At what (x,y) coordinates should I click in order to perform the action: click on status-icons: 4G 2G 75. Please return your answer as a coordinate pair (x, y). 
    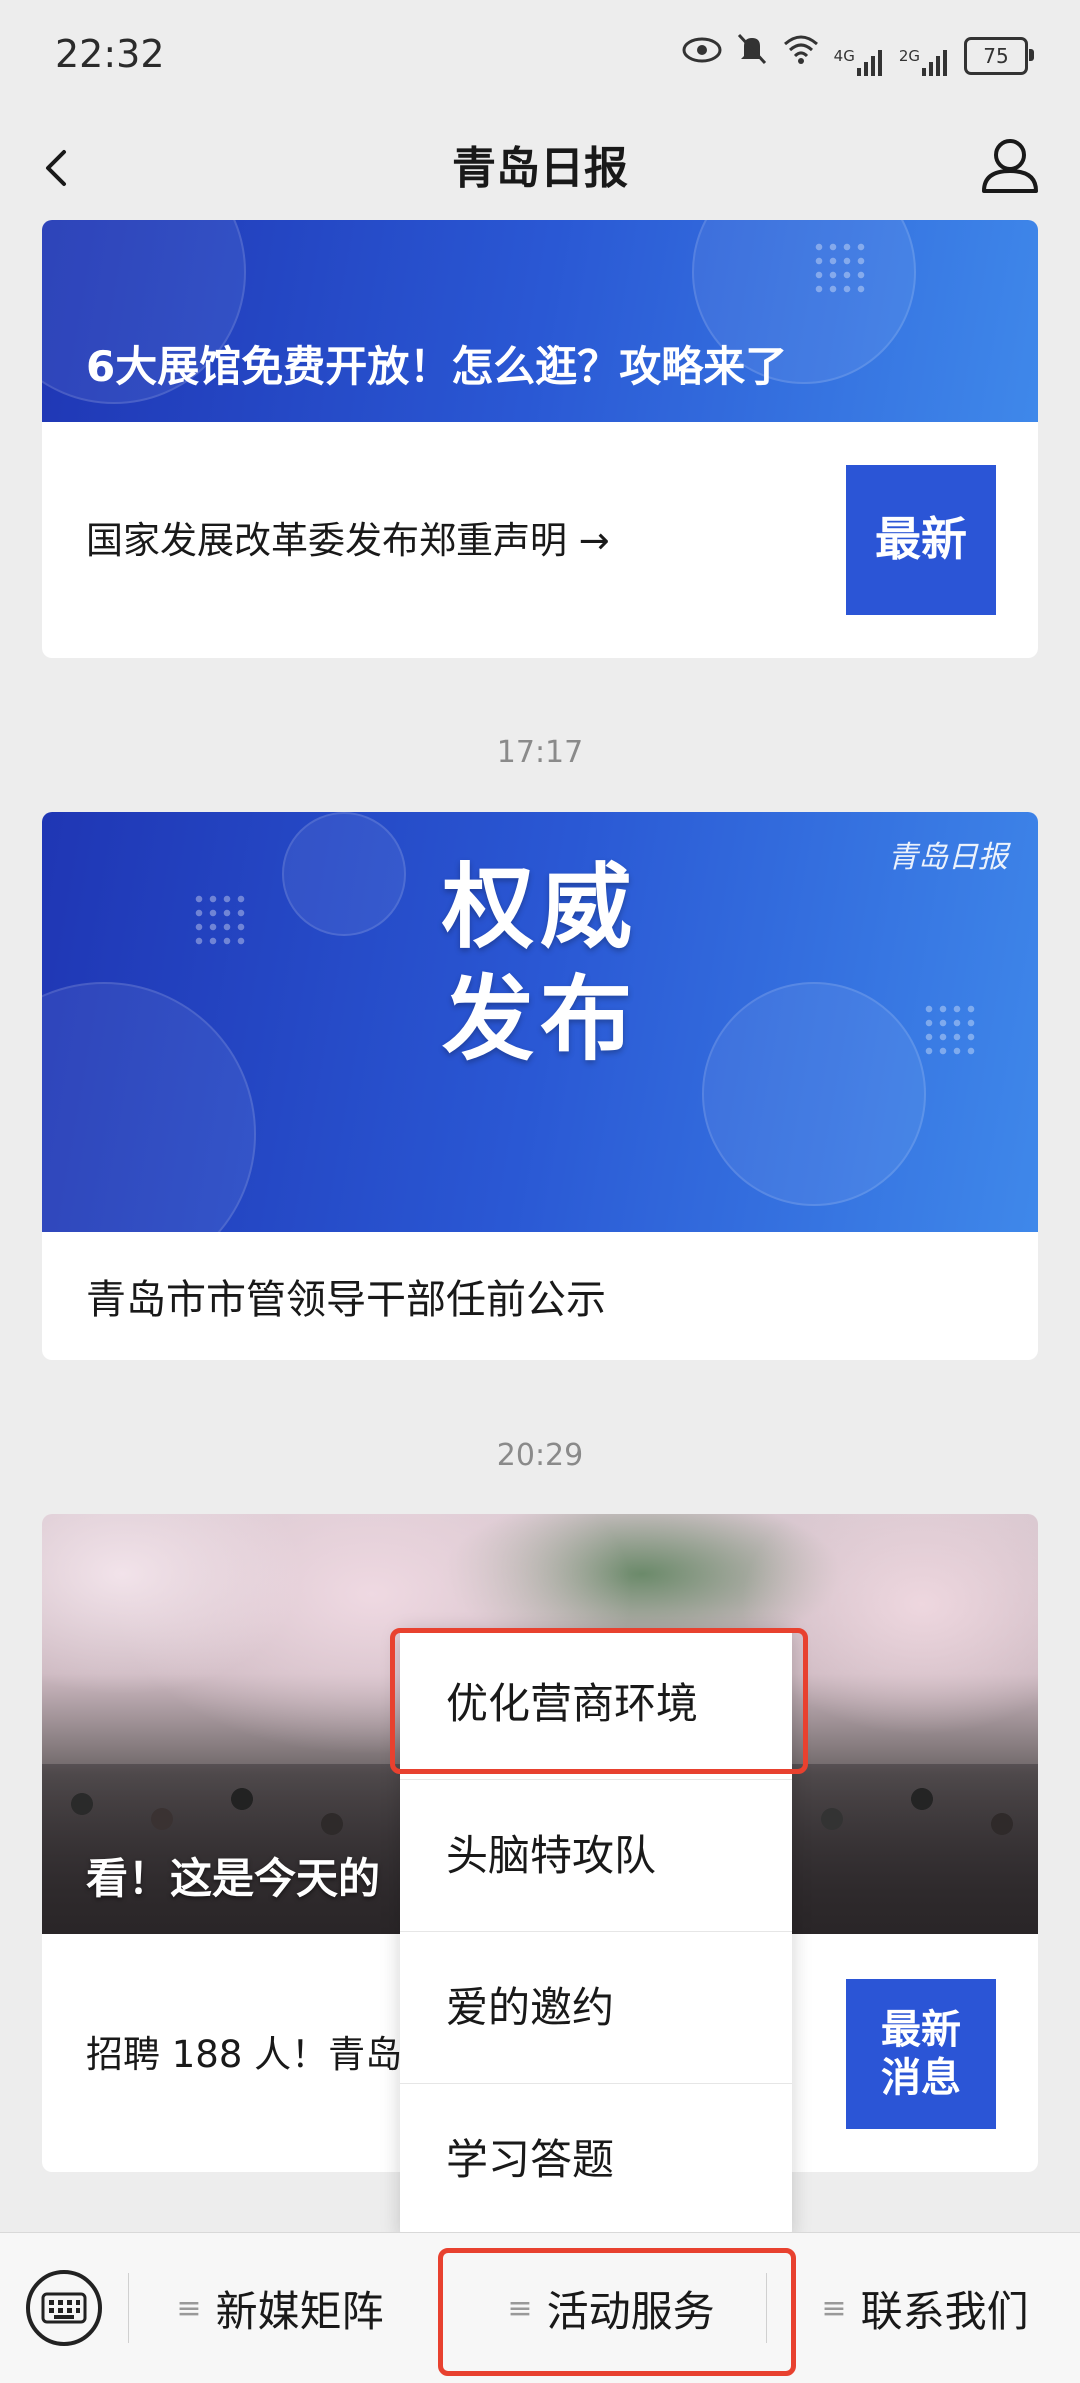
    Looking at the image, I should click on (858, 56).